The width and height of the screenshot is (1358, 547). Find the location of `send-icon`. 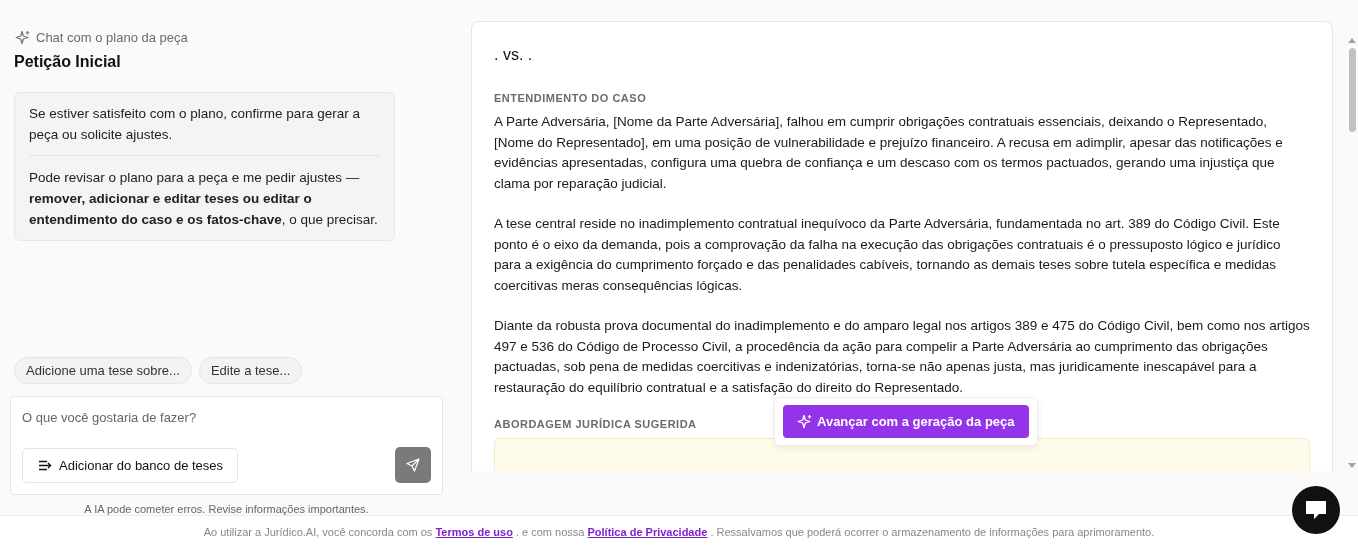

send-icon is located at coordinates (413, 465).